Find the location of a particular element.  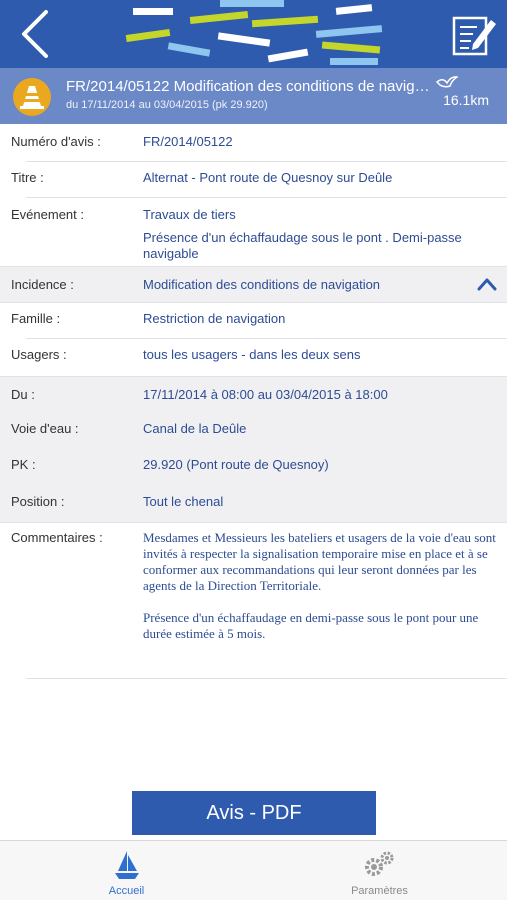

sailboat-icon is located at coordinates (126, 865).